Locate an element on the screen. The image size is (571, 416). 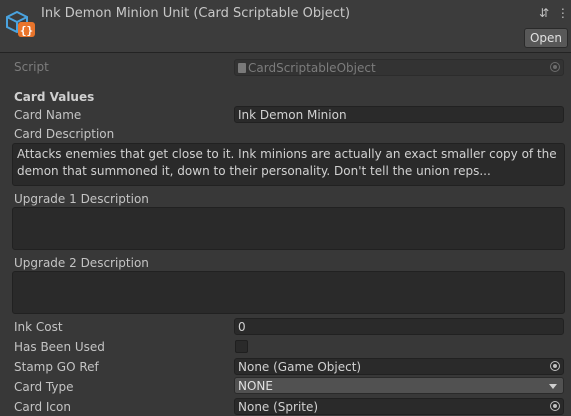
chevron-down-icon is located at coordinates (553, 386).